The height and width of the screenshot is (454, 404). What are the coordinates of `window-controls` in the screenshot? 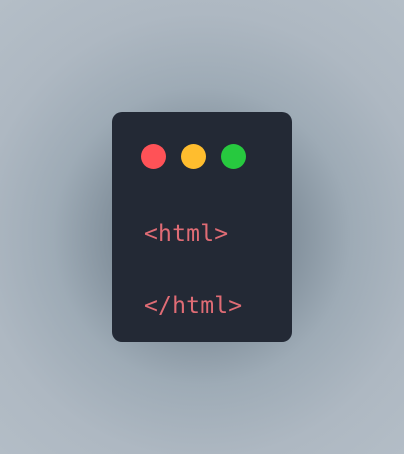 It's located at (193, 156).